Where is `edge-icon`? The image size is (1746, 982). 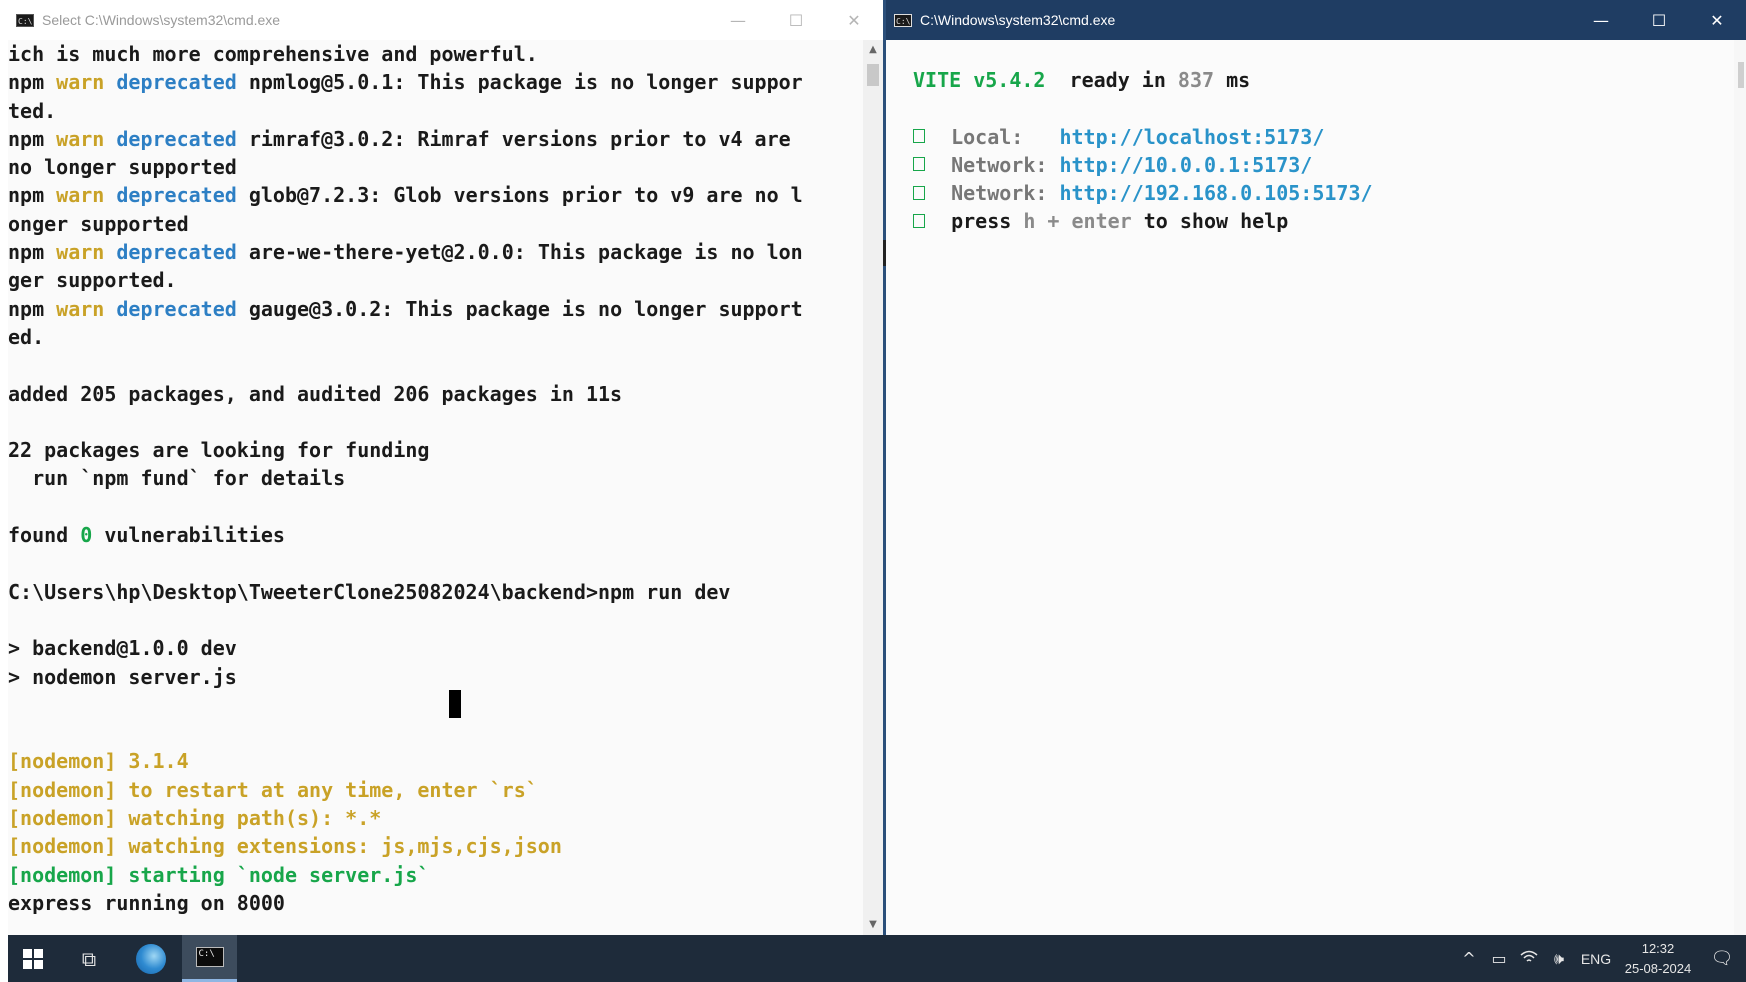
edge-icon is located at coordinates (151, 958).